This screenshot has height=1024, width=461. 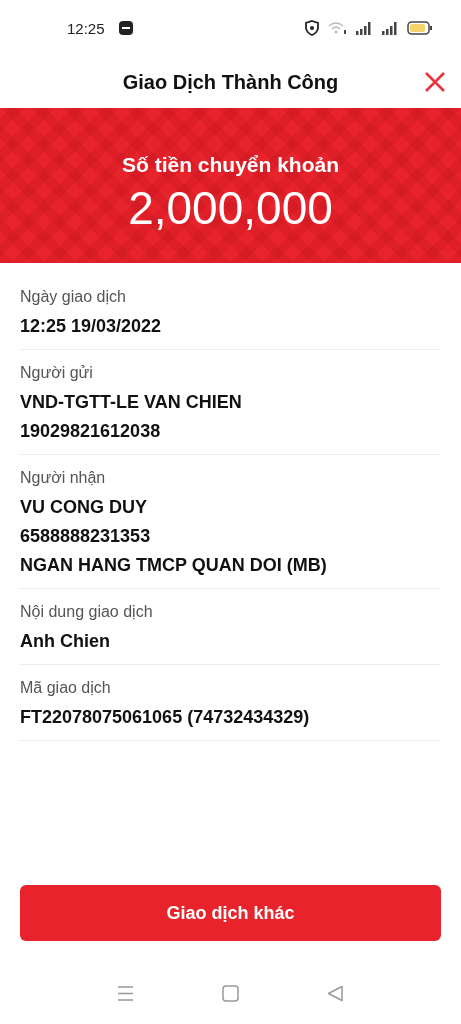 I want to click on field-value: Anh Chien, so click(x=65, y=641).